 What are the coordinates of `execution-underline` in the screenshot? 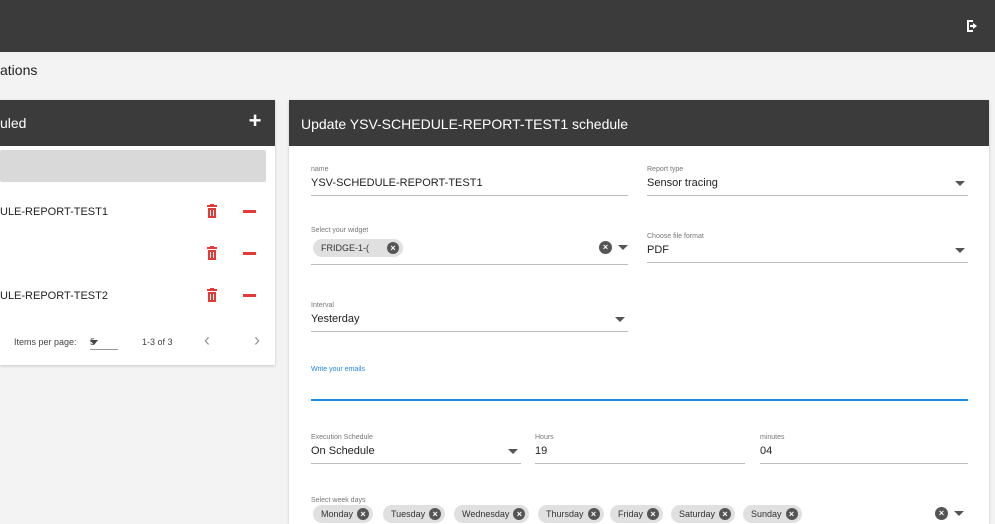 It's located at (416, 463).